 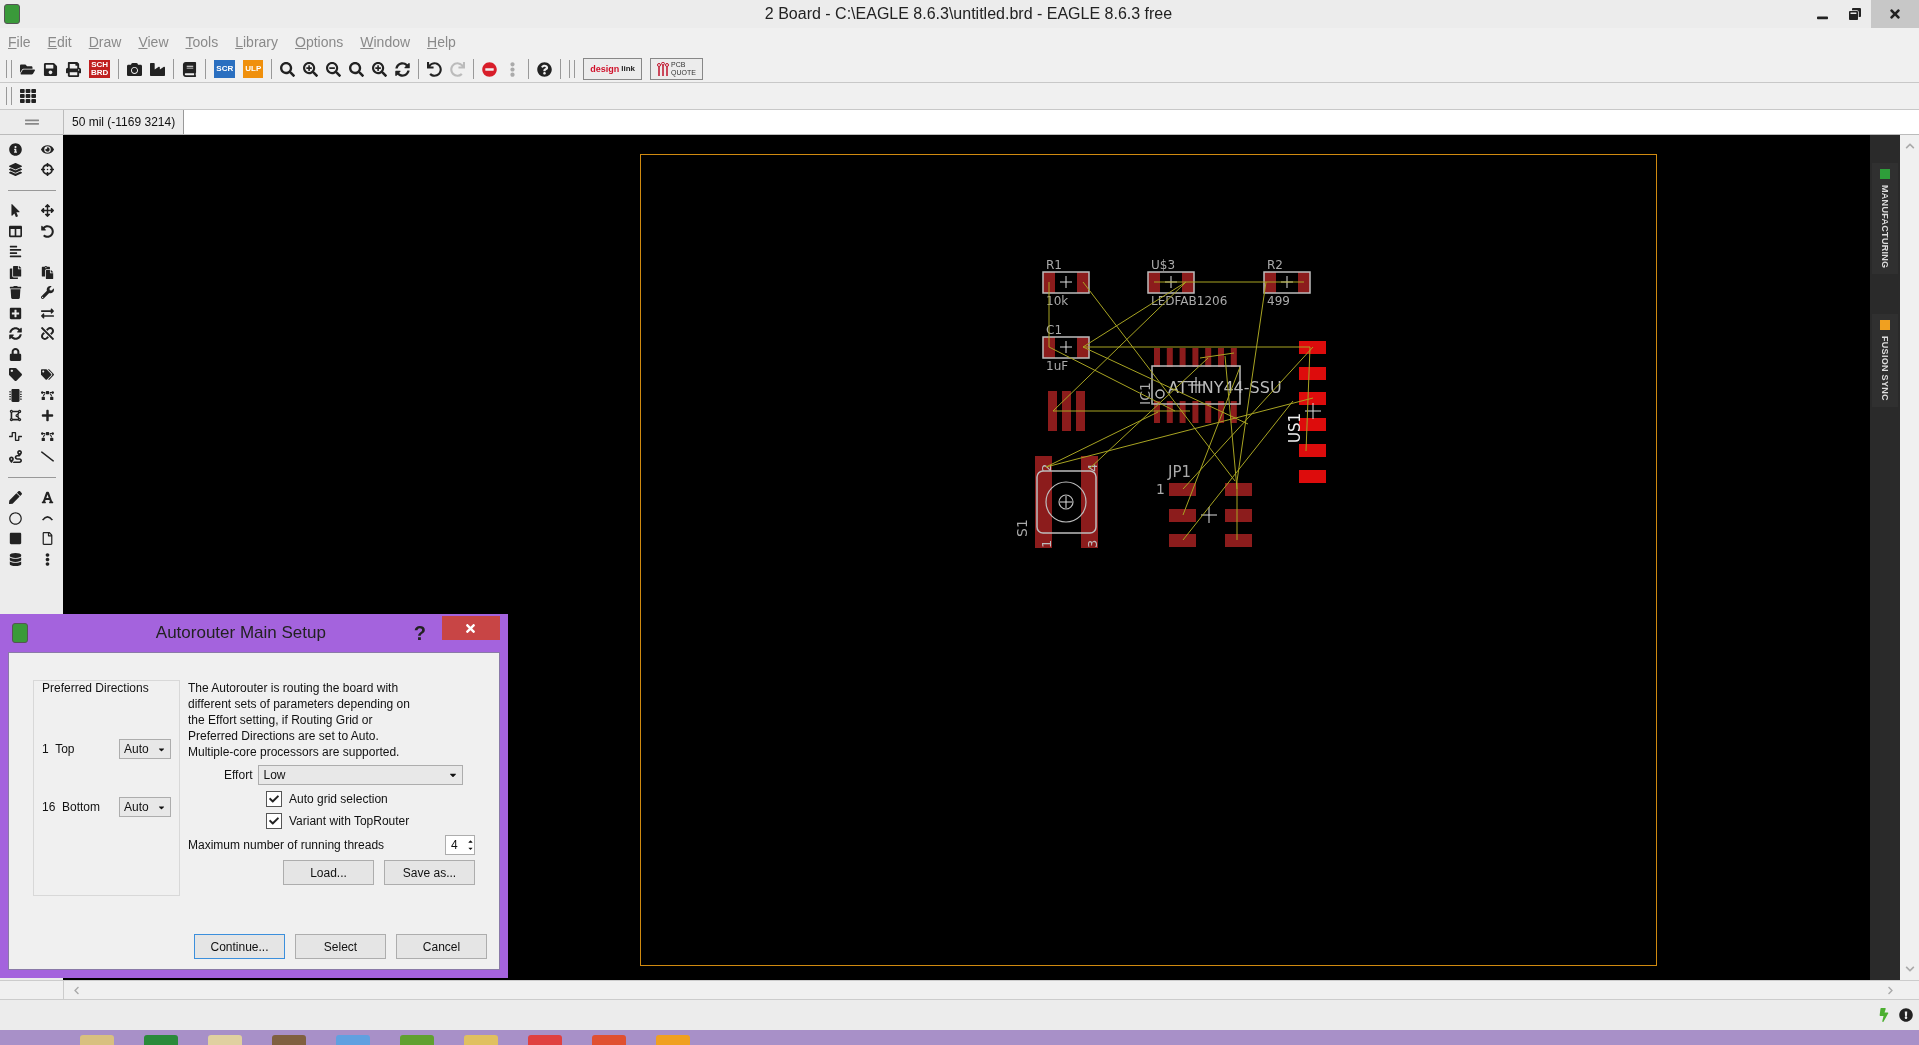 What do you see at coordinates (286, 845) in the screenshot?
I see `threads-label: Maximum number of running threads` at bounding box center [286, 845].